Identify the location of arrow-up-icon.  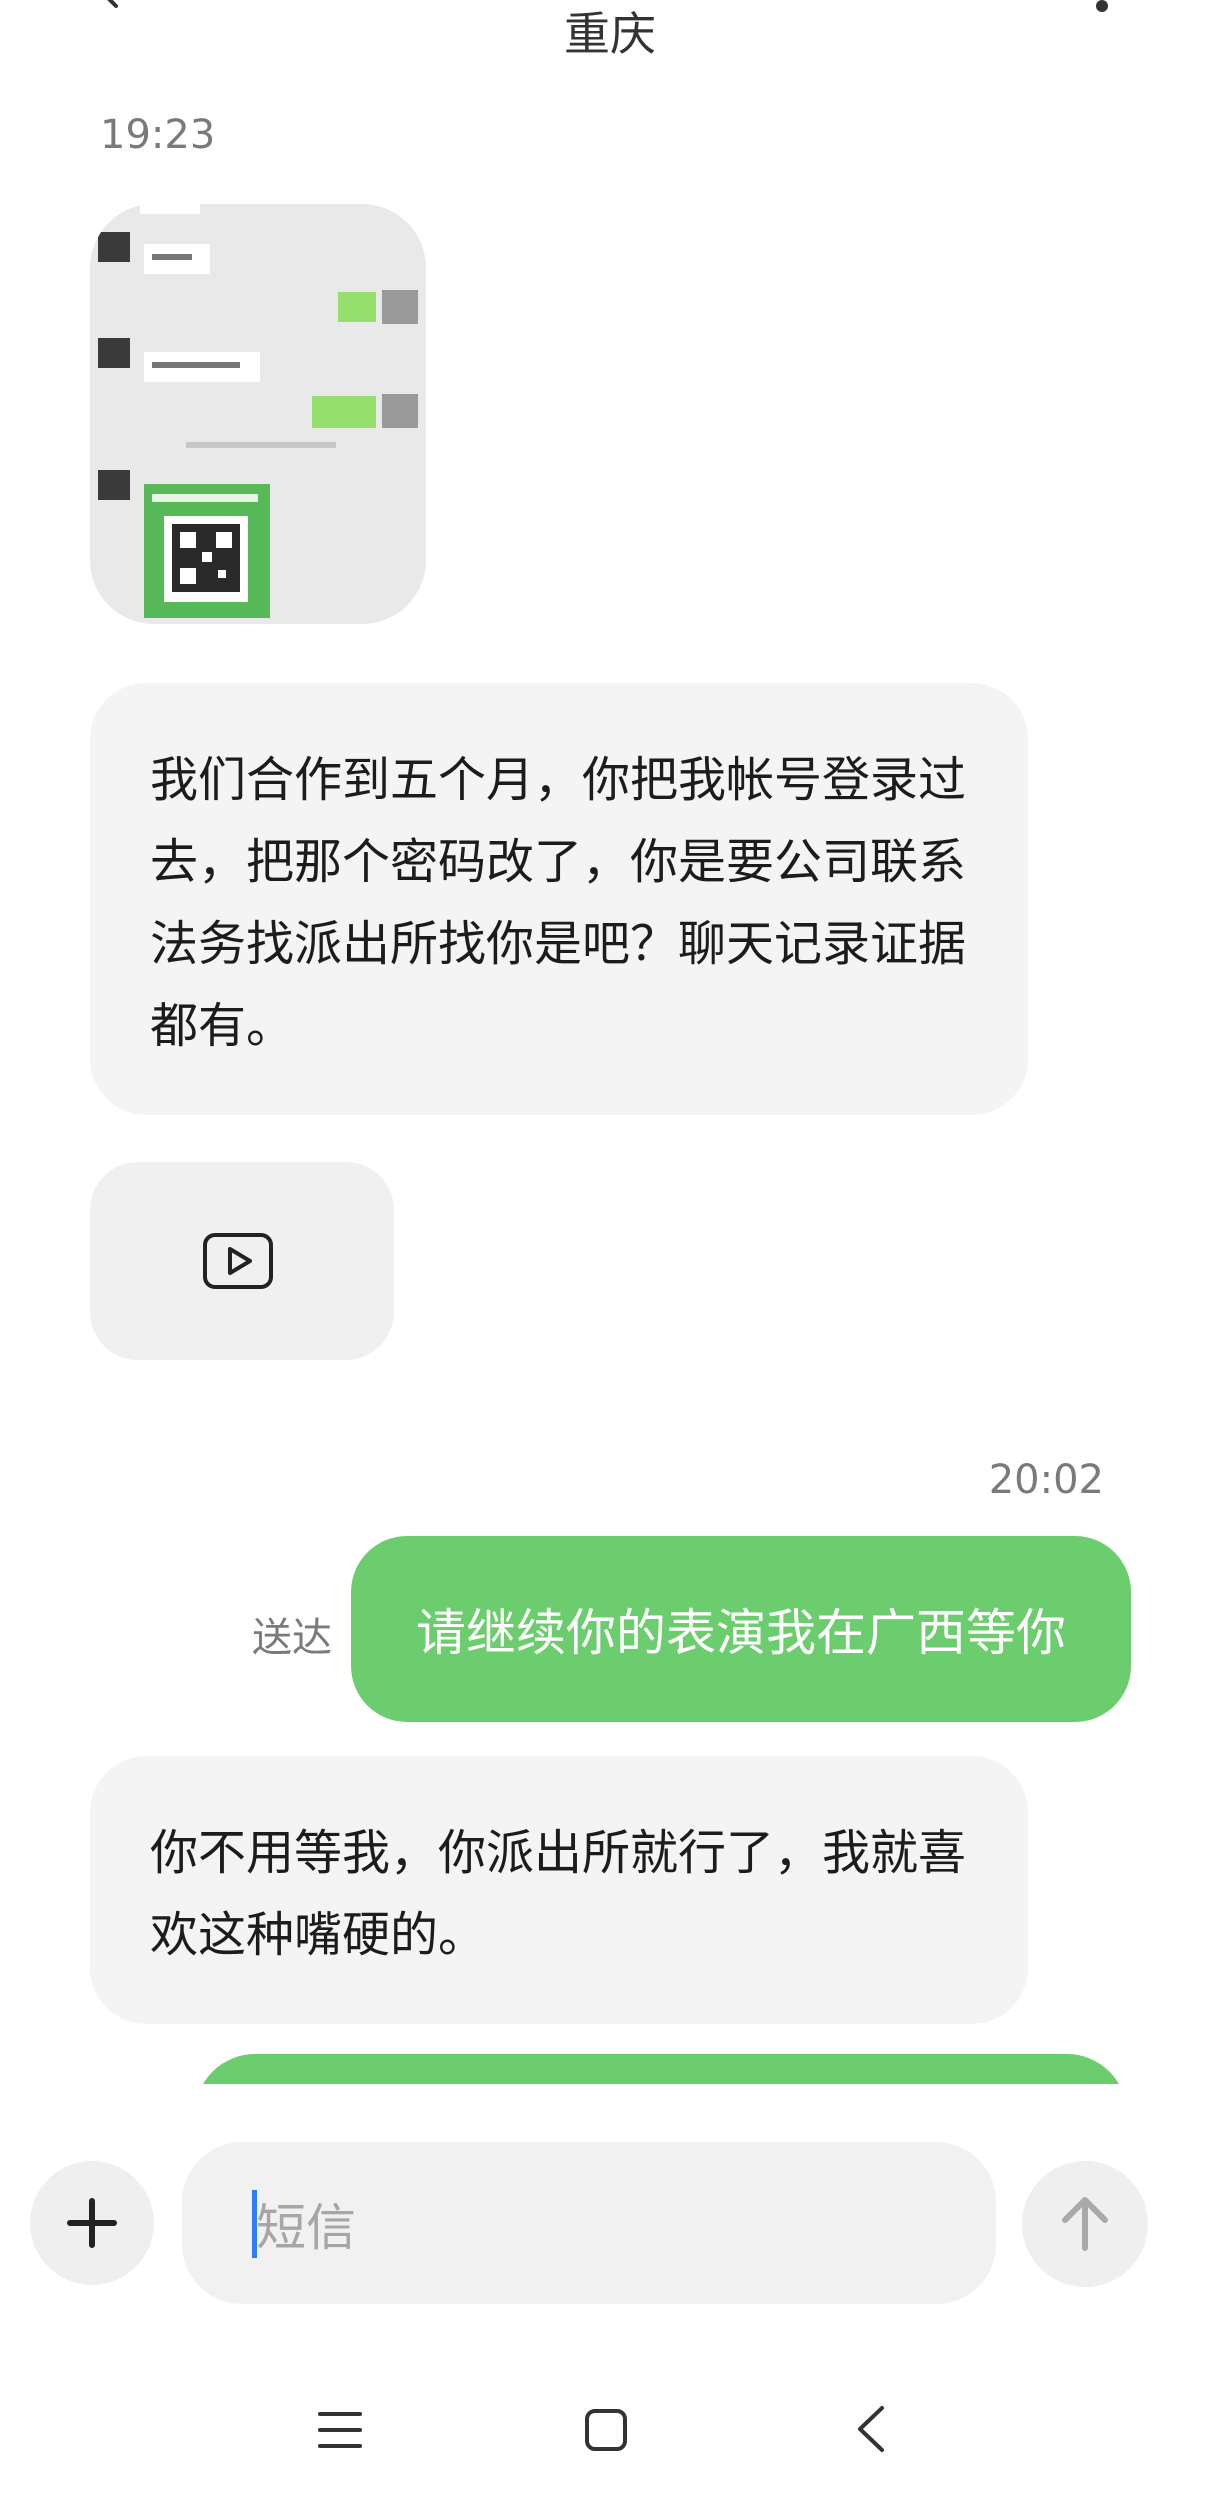
(1085, 2224).